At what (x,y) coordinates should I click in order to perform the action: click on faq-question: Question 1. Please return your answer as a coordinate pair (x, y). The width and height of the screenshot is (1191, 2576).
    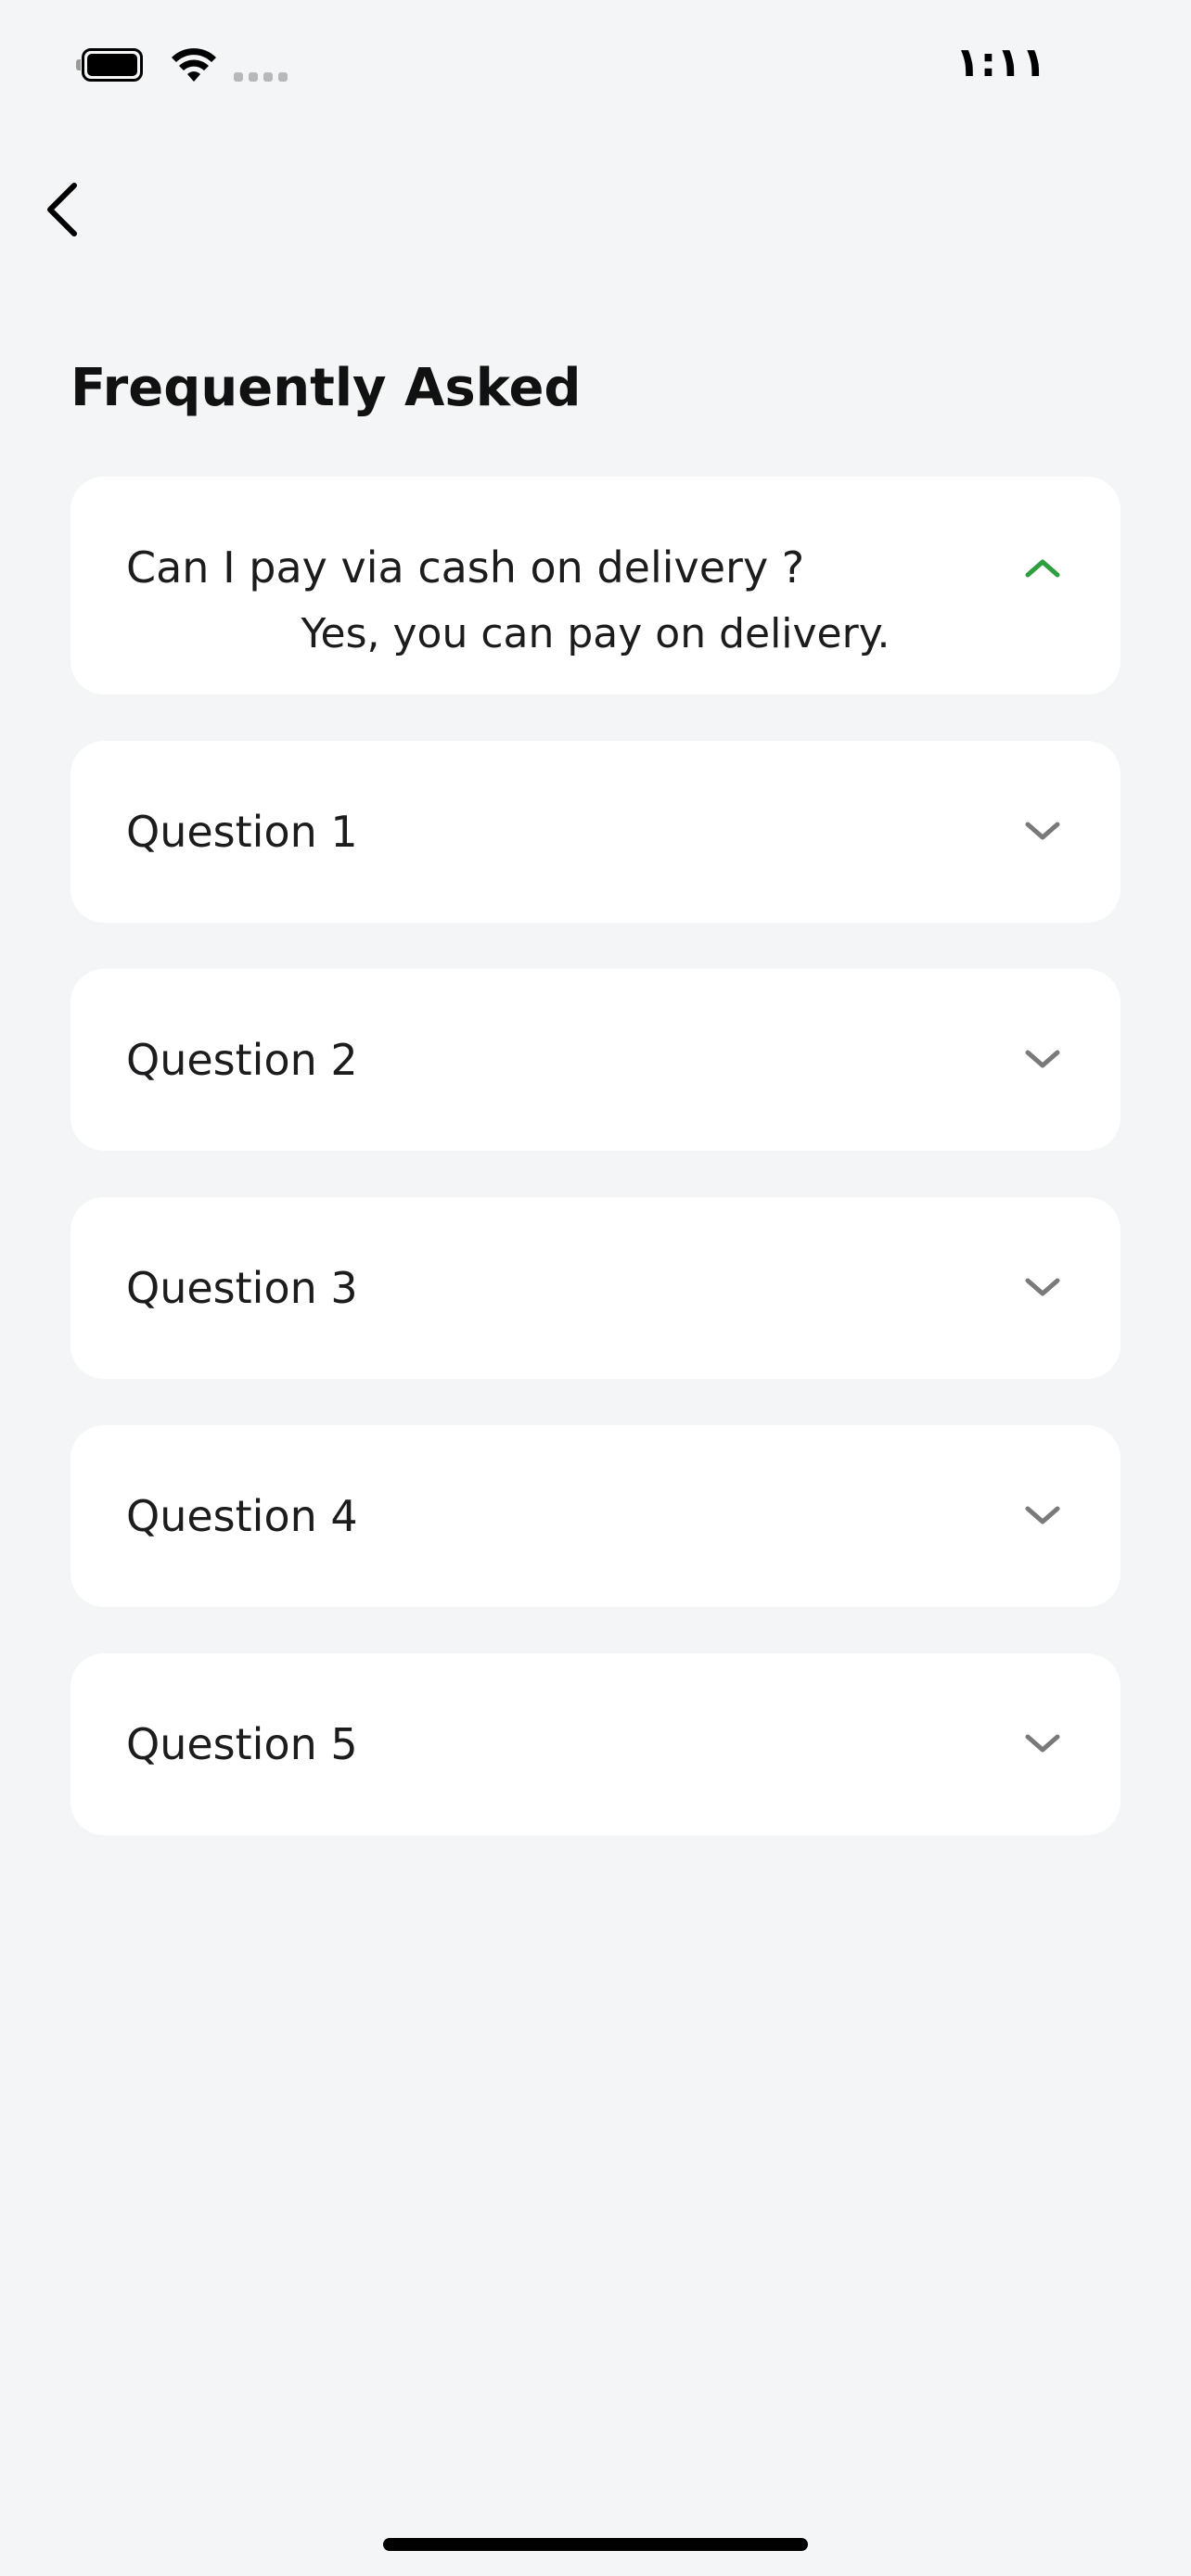
    Looking at the image, I should click on (242, 832).